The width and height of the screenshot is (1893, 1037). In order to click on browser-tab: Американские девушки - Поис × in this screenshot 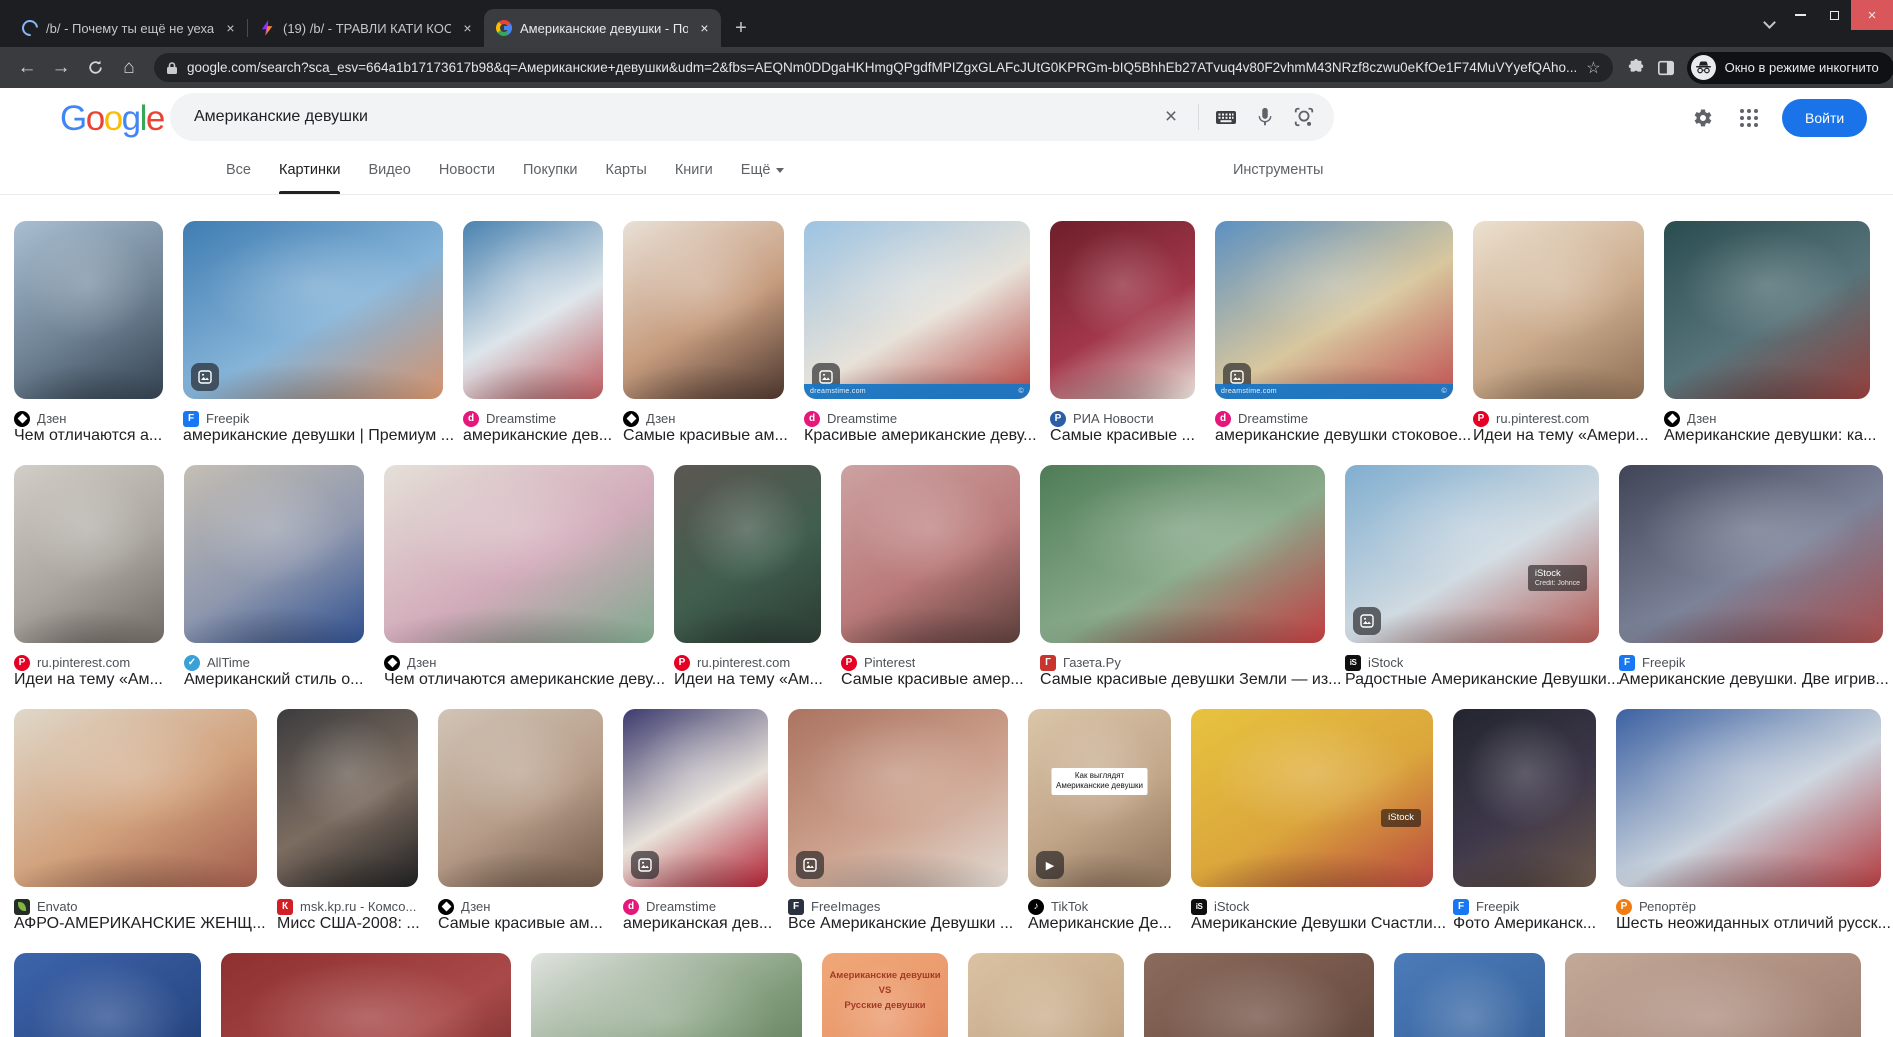, I will do `click(602, 28)`.